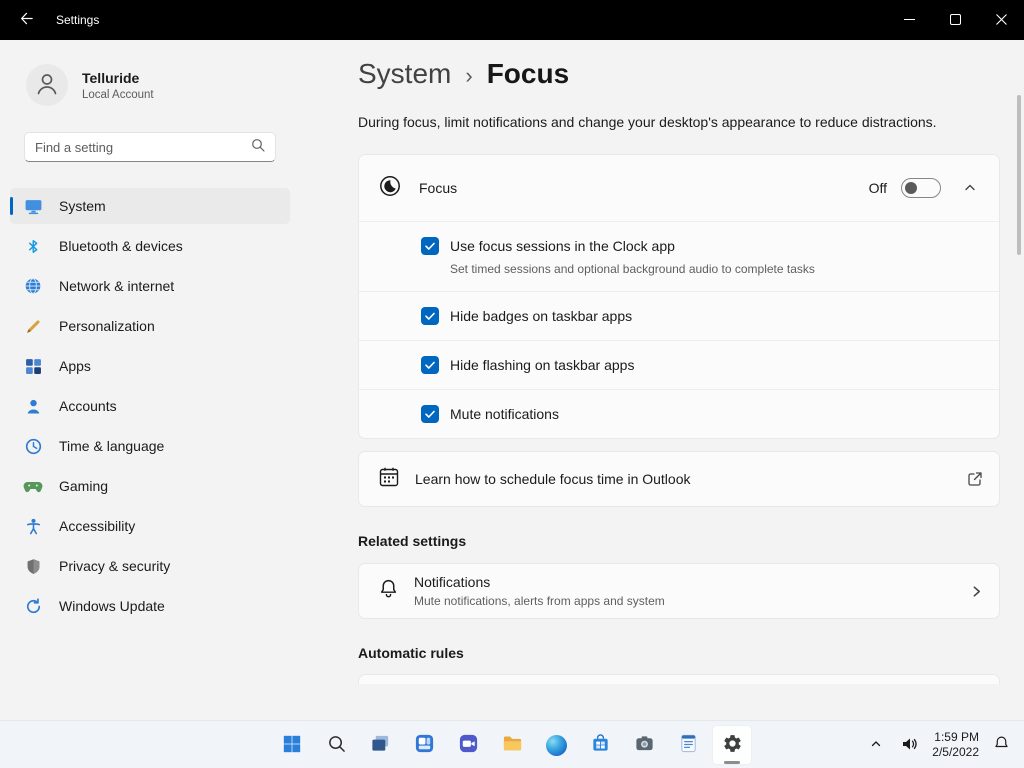  Describe the element at coordinates (150, 246) in the screenshot. I see `sidebar-item-bluetooth-devices: Bluetooth & devices` at that location.